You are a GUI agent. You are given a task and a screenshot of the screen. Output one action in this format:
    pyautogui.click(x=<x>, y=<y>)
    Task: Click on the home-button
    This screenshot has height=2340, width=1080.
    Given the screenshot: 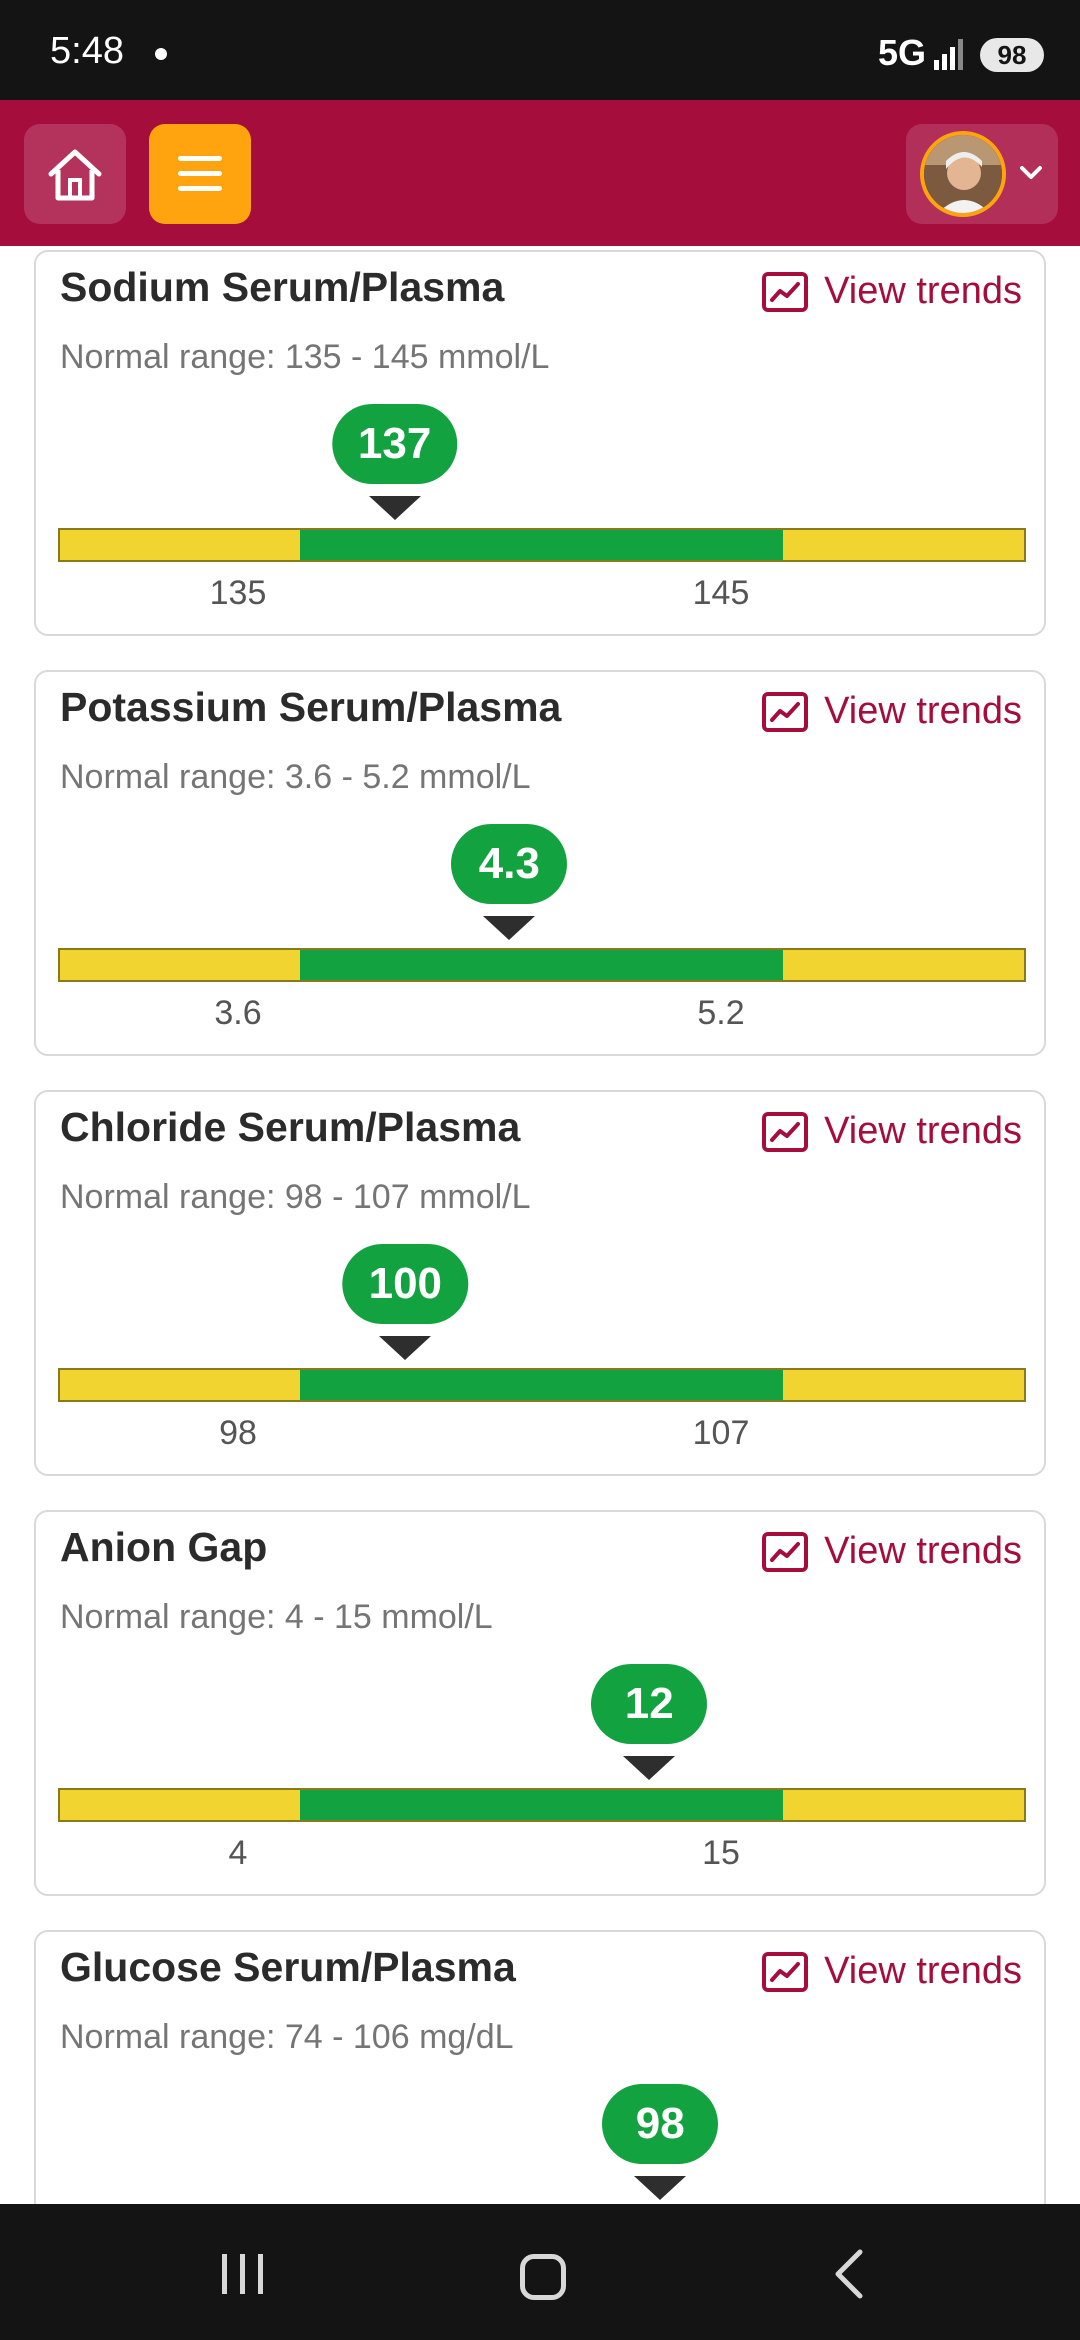 What is the action you would take?
    pyautogui.click(x=75, y=174)
    